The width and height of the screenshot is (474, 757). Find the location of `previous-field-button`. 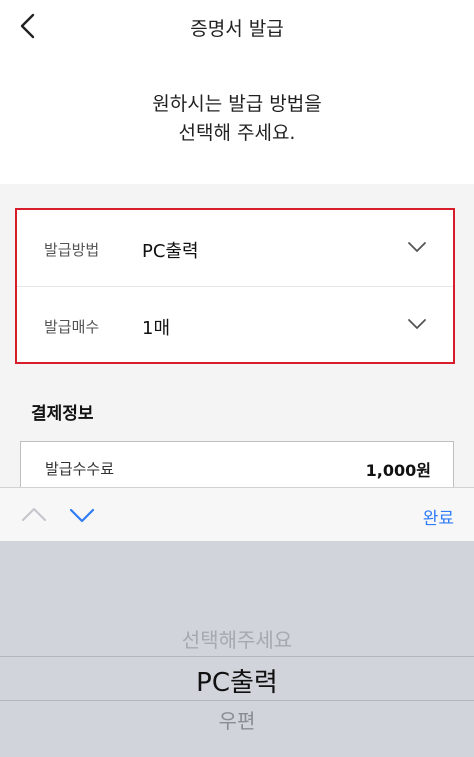

previous-field-button is located at coordinates (34, 515).